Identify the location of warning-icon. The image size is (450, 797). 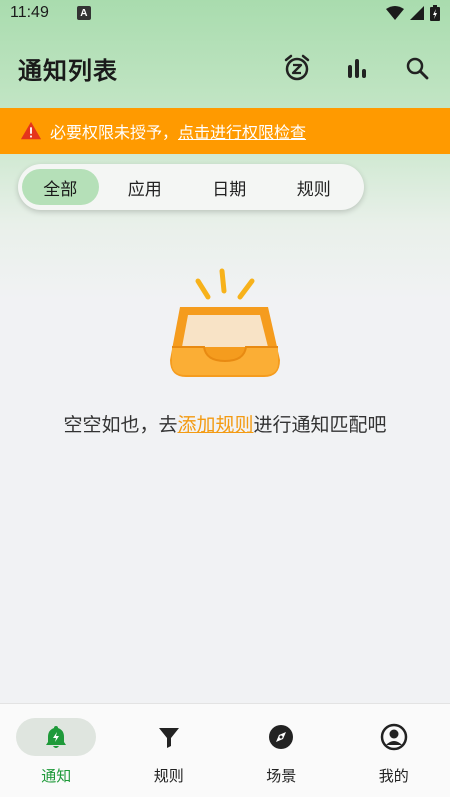
(31, 130).